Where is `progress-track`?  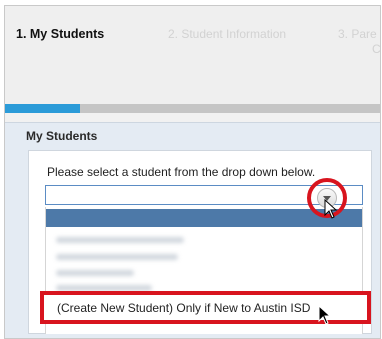 progress-track is located at coordinates (192, 108).